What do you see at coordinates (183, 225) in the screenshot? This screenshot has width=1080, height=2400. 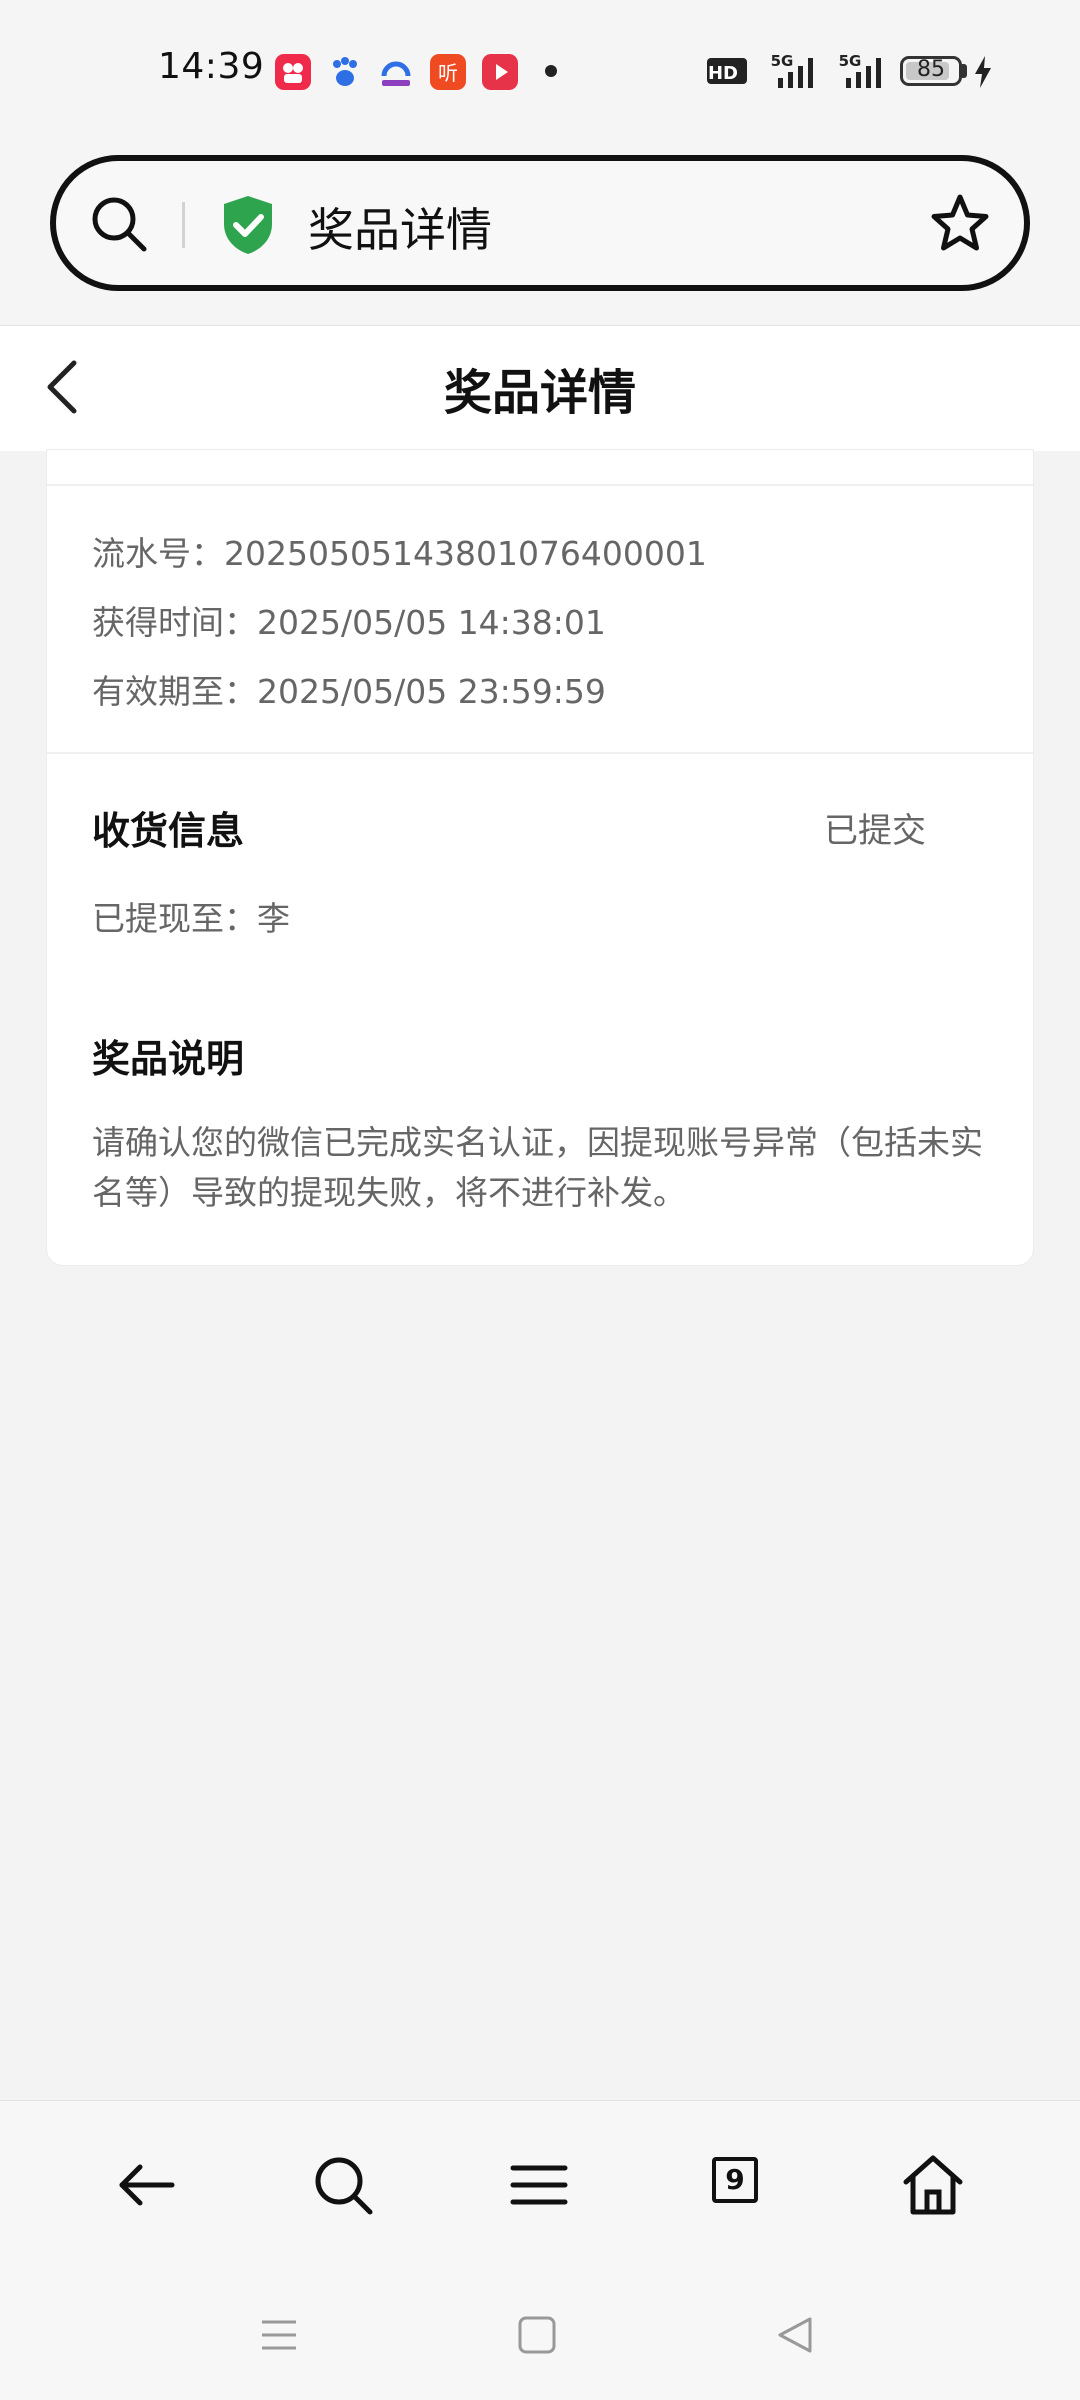 I see `address-divider` at bounding box center [183, 225].